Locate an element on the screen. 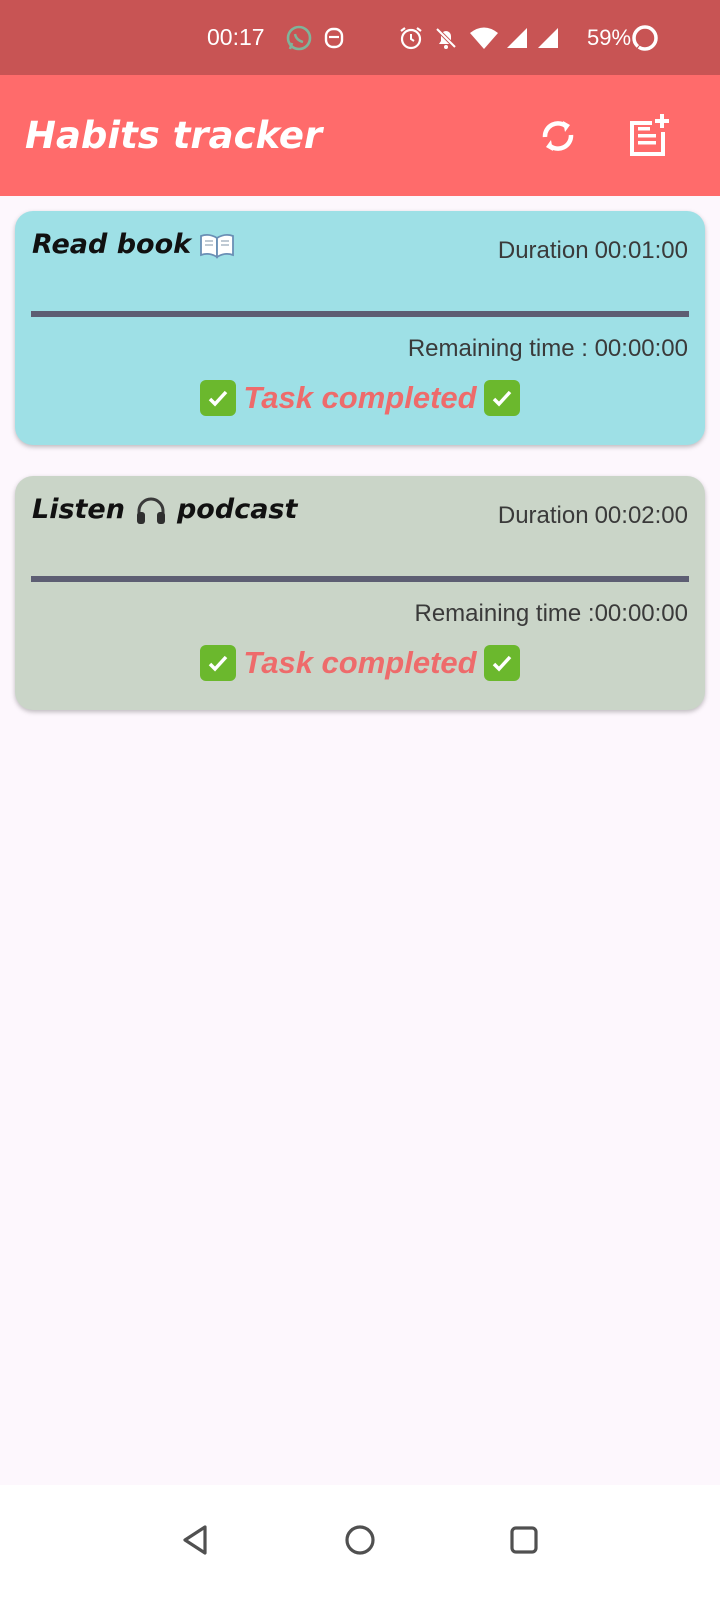 The width and height of the screenshot is (720, 1600). habit-remaining: Remaining time : 00:00:00 is located at coordinates (548, 349).